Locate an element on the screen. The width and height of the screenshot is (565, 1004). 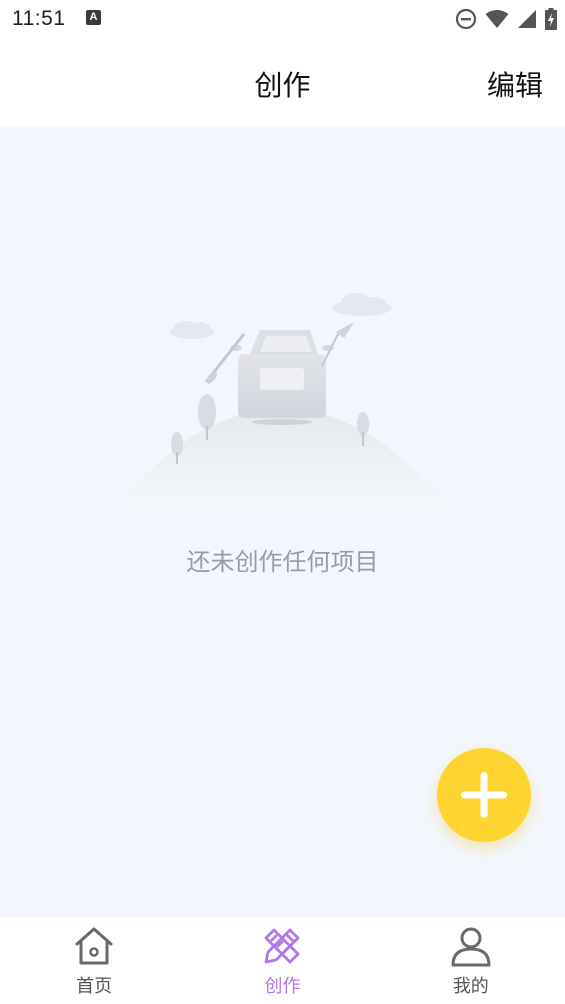
status-icons is located at coordinates (506, 19).